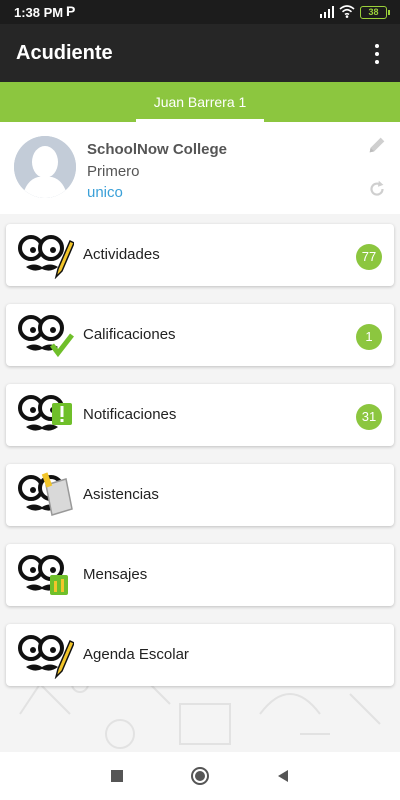 This screenshot has height=800, width=400. What do you see at coordinates (39, 12) in the screenshot?
I see `status-time: 1:38 PM` at bounding box center [39, 12].